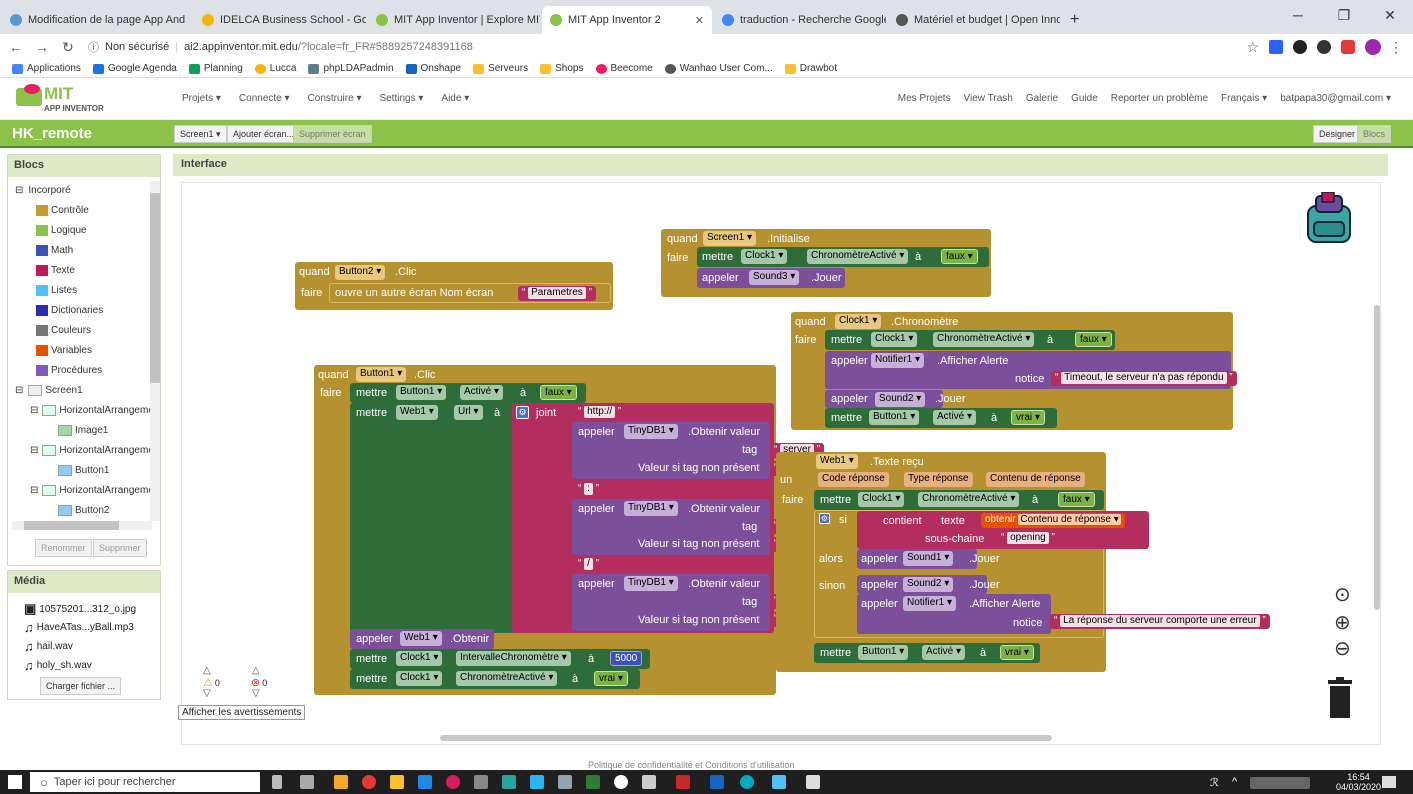  Describe the element at coordinates (63, 330) in the screenshot. I see `tree-item-colors: Couleurs` at that location.